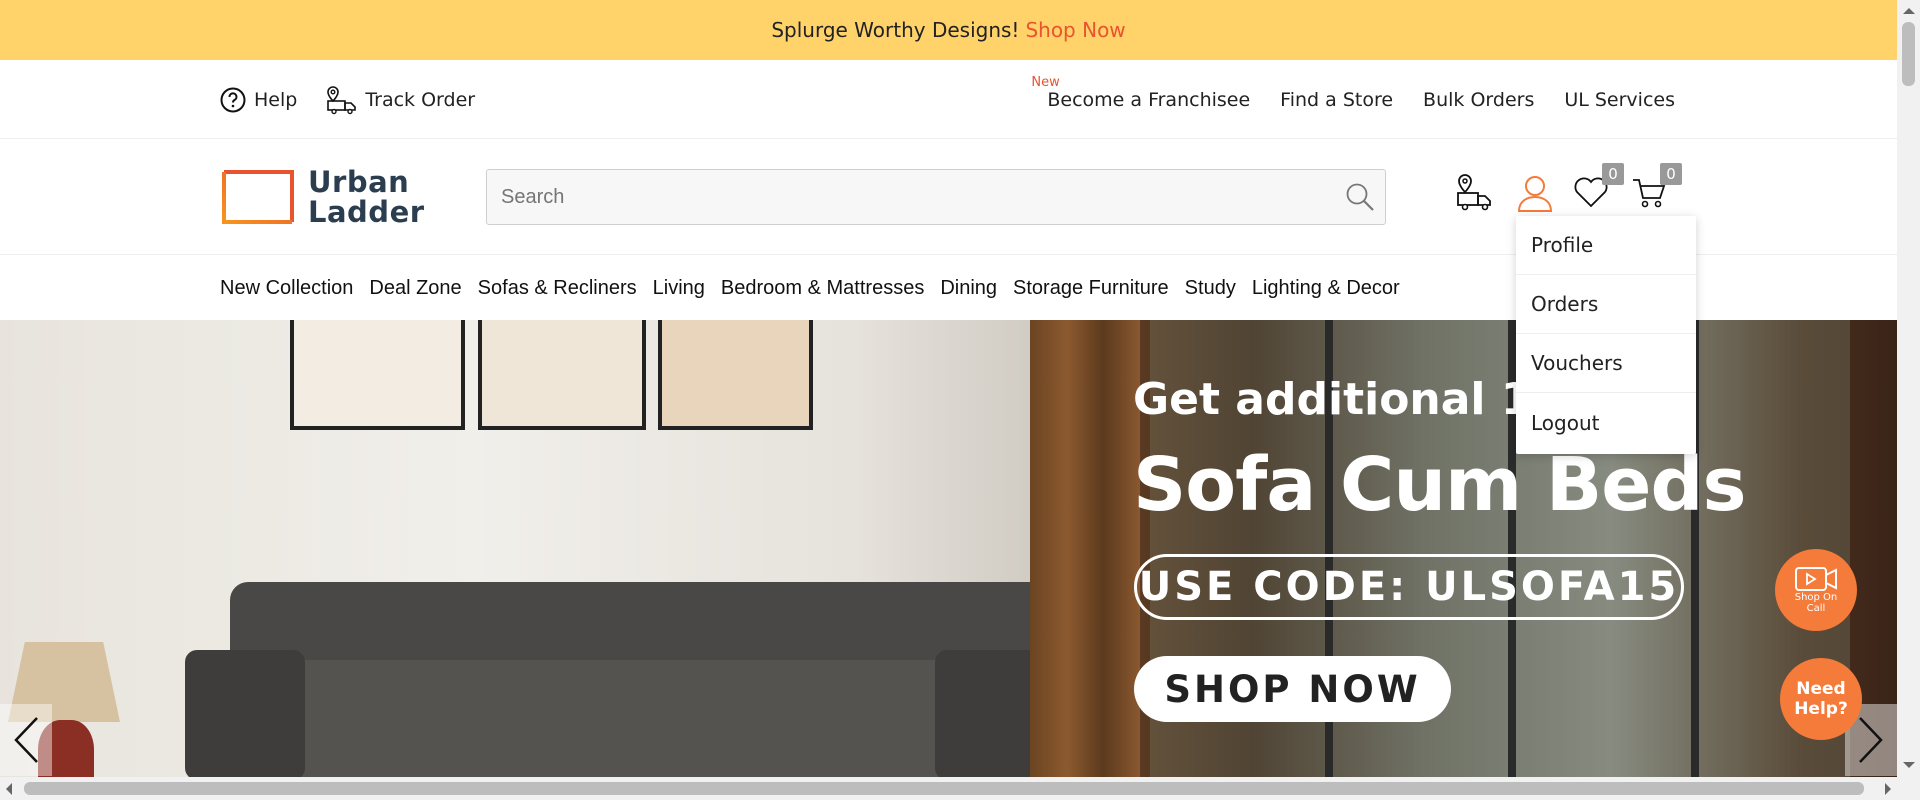  What do you see at coordinates (1656, 190) in the screenshot?
I see `cart-button: 0` at bounding box center [1656, 190].